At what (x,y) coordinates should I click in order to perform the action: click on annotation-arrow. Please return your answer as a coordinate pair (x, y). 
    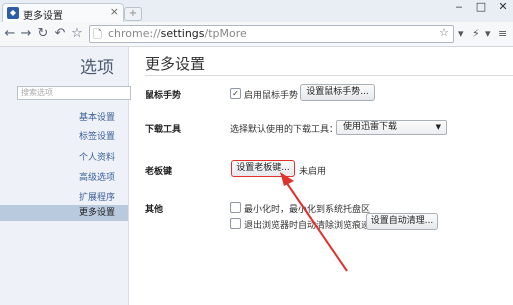
    Looking at the image, I should click on (314, 222).